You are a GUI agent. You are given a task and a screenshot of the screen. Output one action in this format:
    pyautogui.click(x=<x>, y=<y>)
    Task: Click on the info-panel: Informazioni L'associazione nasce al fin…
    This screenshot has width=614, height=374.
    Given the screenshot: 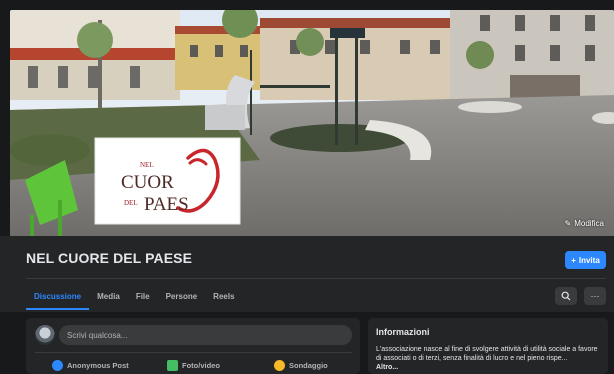 What is the action you would take?
    pyautogui.click(x=488, y=346)
    